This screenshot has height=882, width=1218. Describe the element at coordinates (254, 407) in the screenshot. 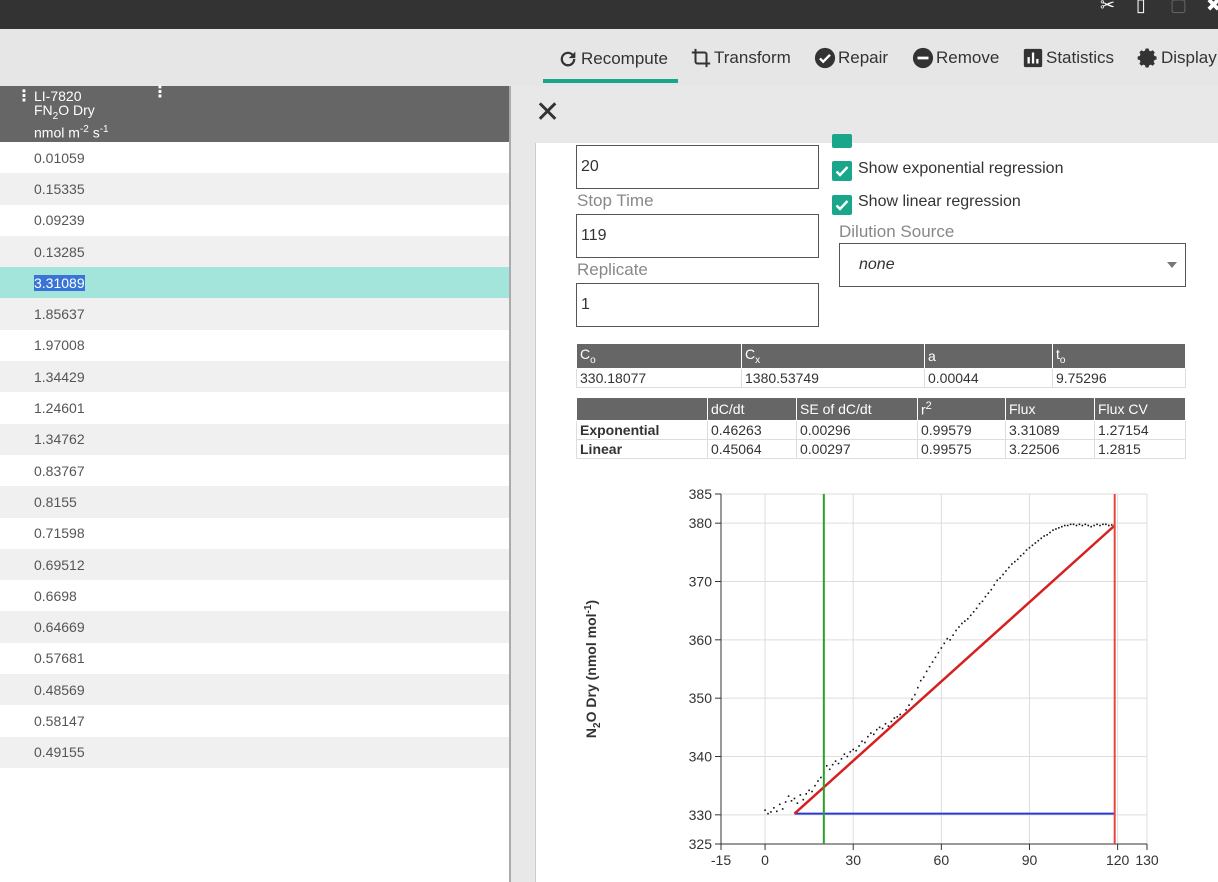

I see `table-row: 1.24601` at that location.